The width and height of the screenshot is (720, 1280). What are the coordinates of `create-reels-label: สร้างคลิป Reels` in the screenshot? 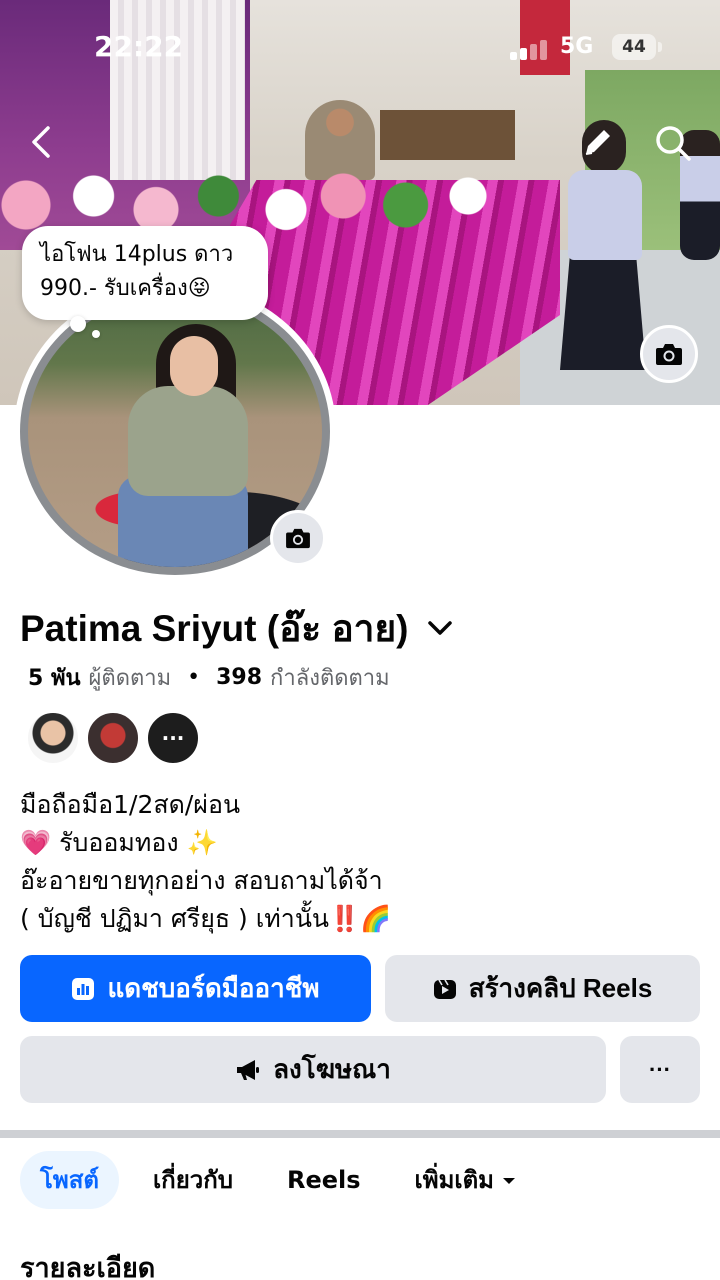 It's located at (560, 988).